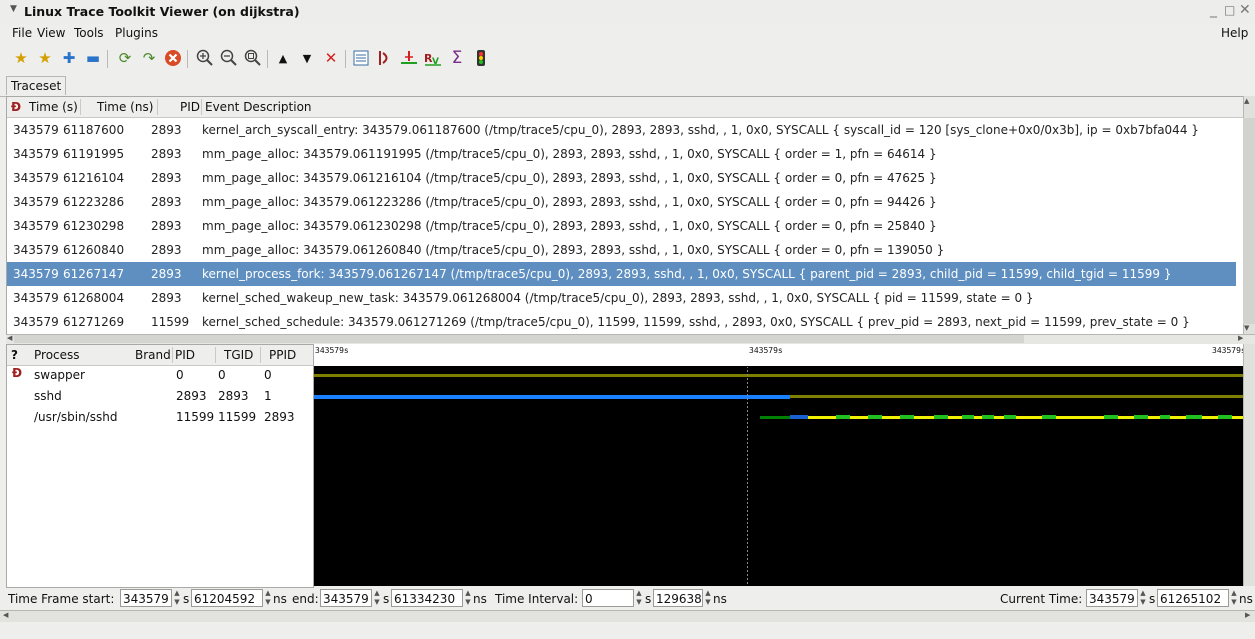  Describe the element at coordinates (258, 107) in the screenshot. I see `col-event-description: Event Description` at that location.